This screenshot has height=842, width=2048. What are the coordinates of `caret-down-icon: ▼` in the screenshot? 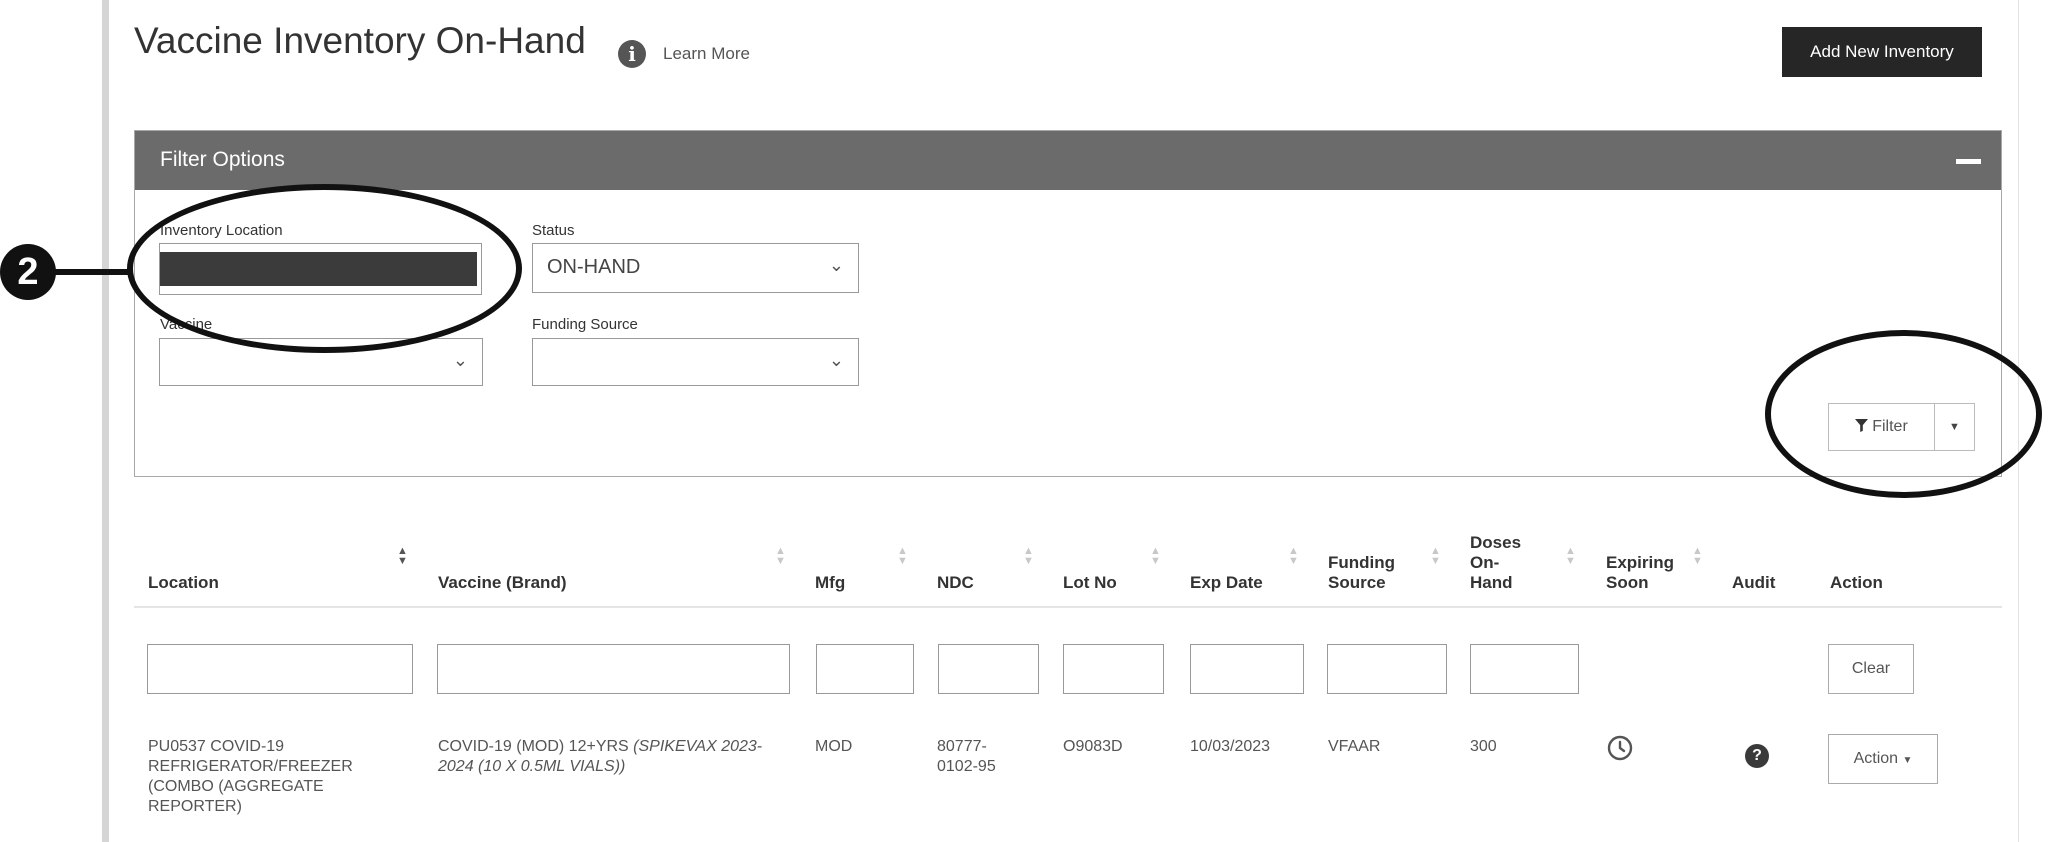 It's located at (1907, 760).